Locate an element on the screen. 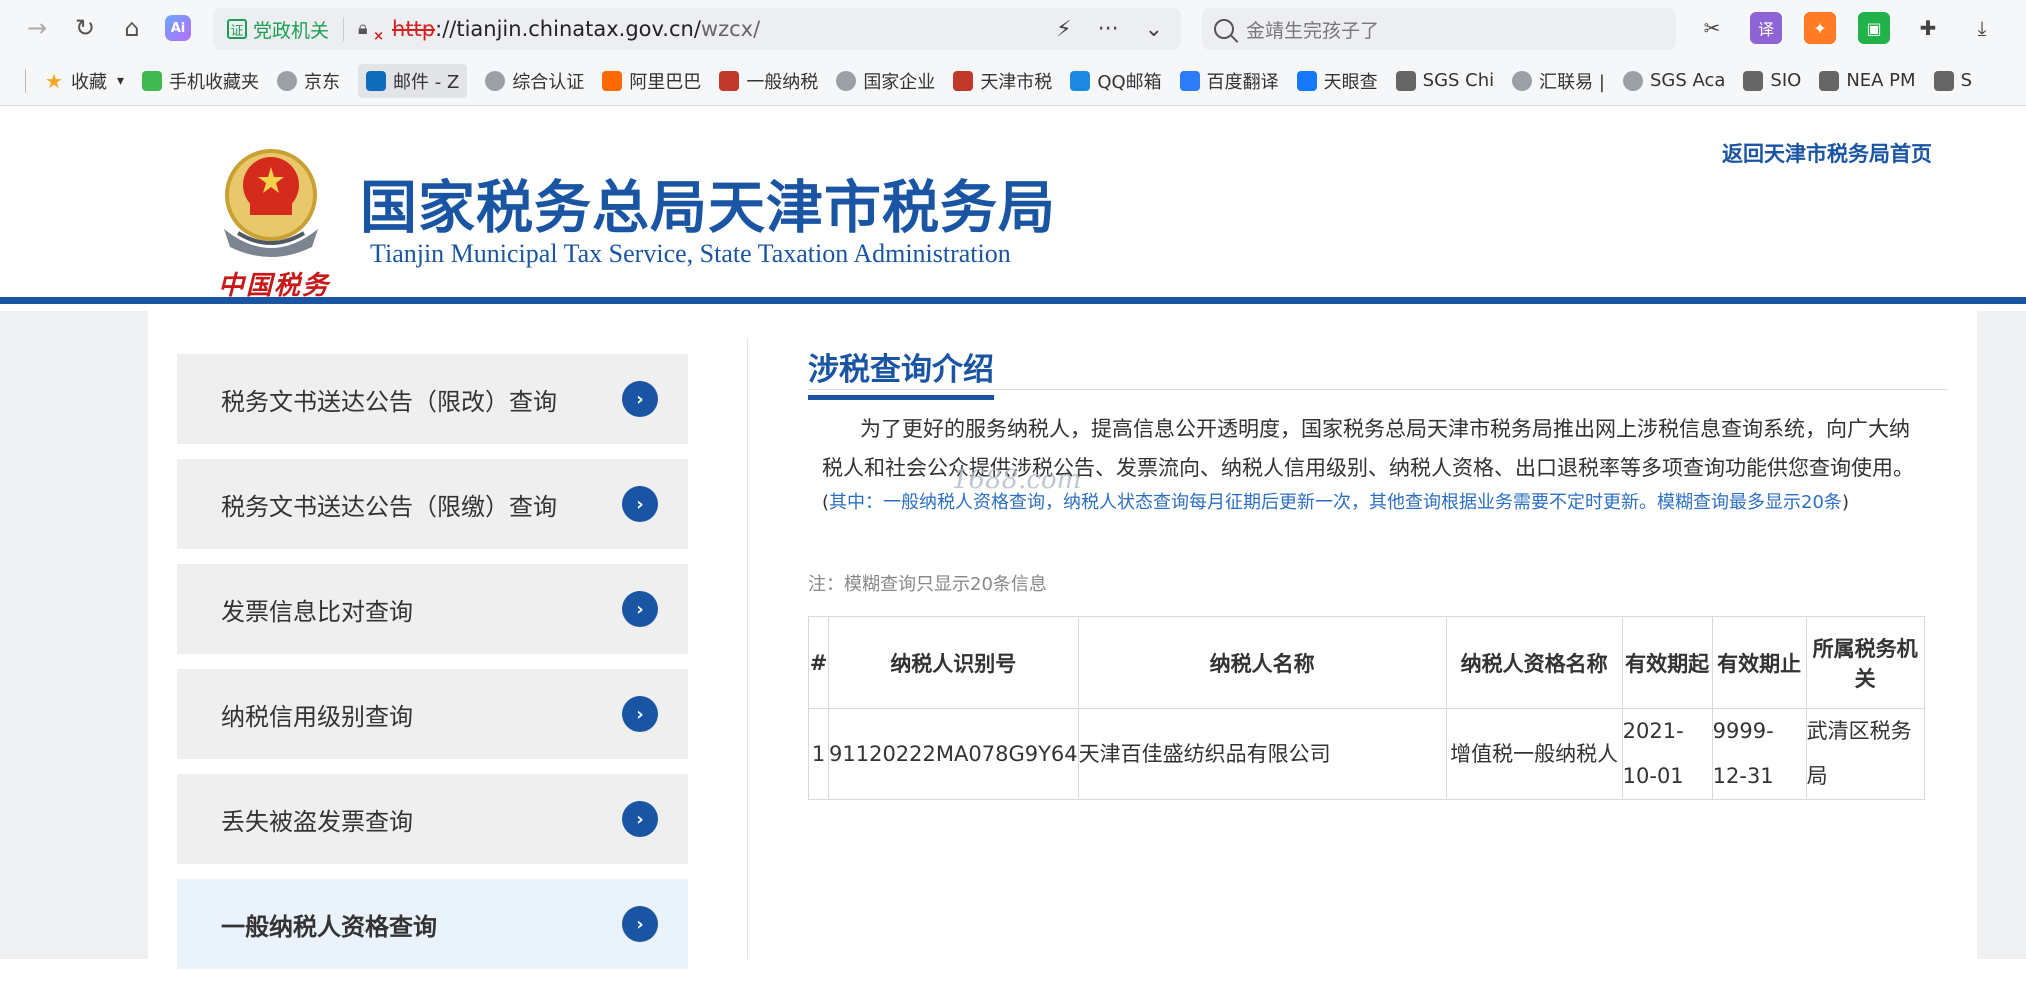 The height and width of the screenshot is (984, 2026). lightning-icon: ⚡︎ is located at coordinates (1063, 29).